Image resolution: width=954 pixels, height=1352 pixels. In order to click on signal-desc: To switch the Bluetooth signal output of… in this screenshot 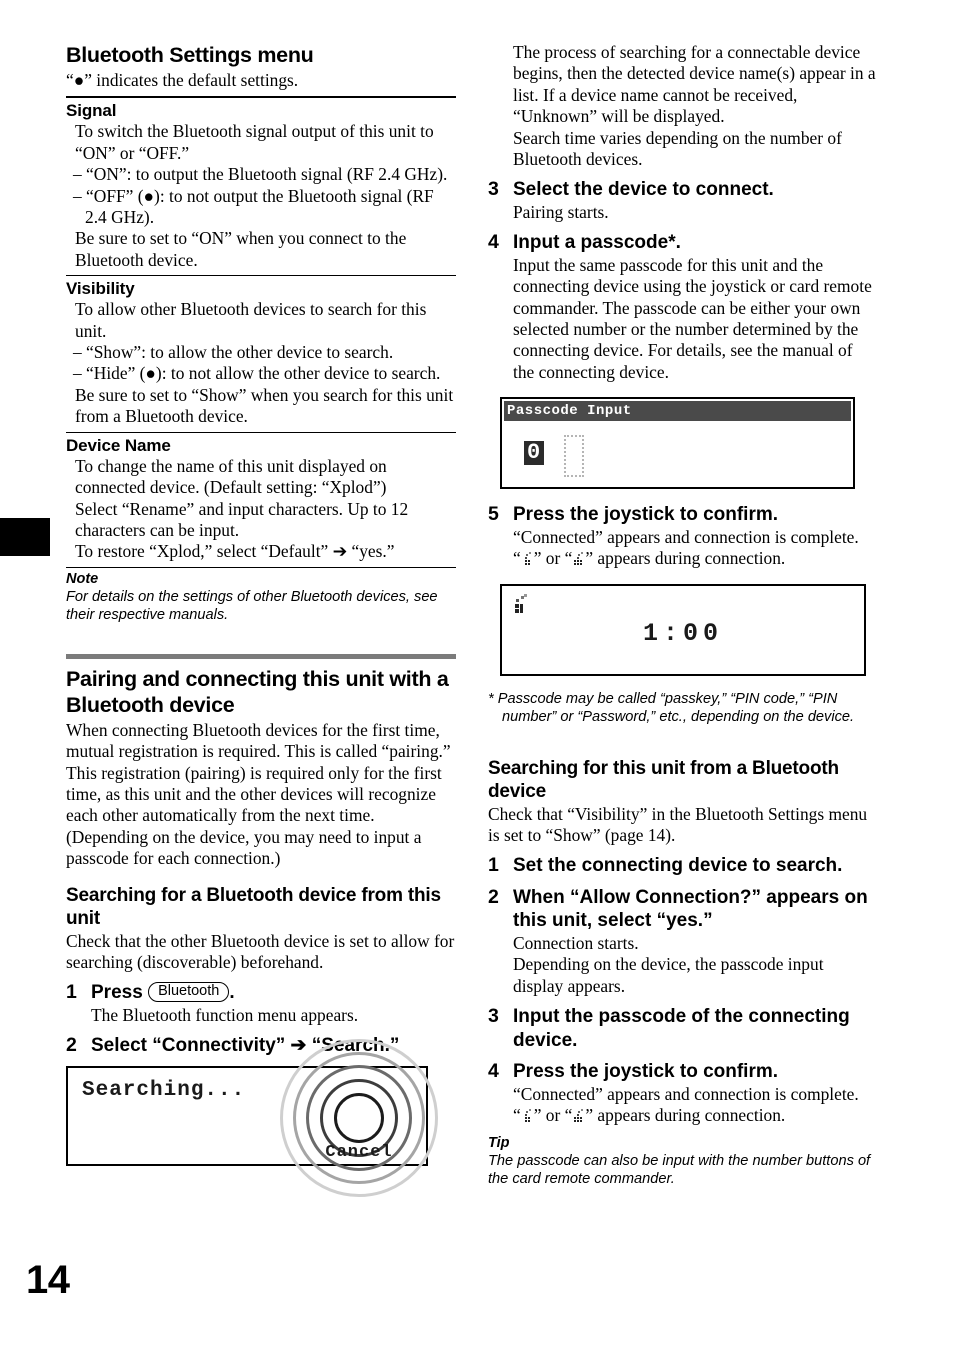, I will do `click(254, 142)`.